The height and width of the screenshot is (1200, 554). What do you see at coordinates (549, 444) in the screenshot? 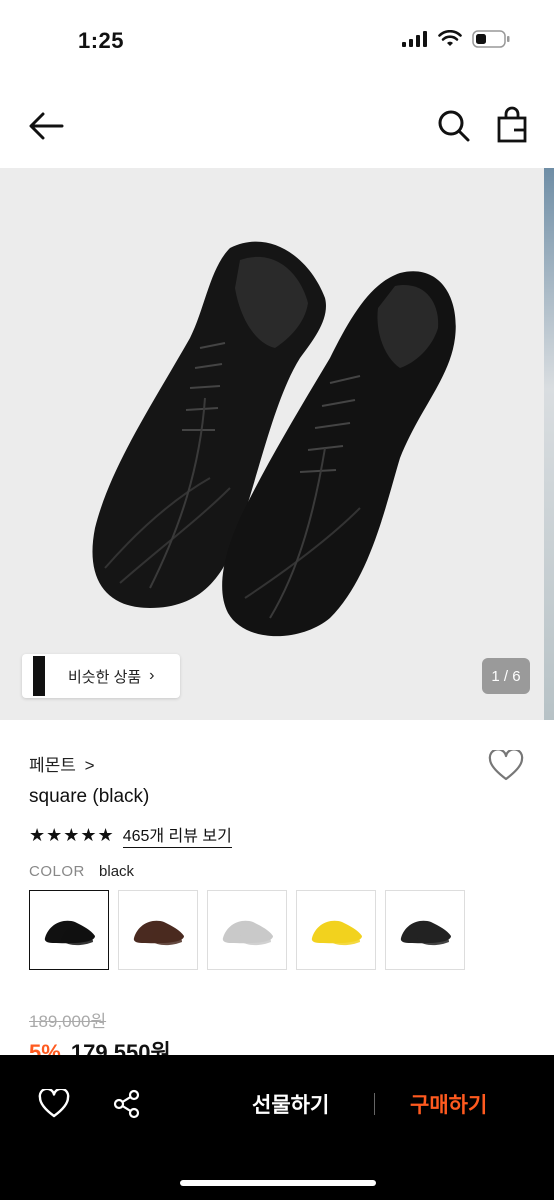
I see `next-image-peek` at bounding box center [549, 444].